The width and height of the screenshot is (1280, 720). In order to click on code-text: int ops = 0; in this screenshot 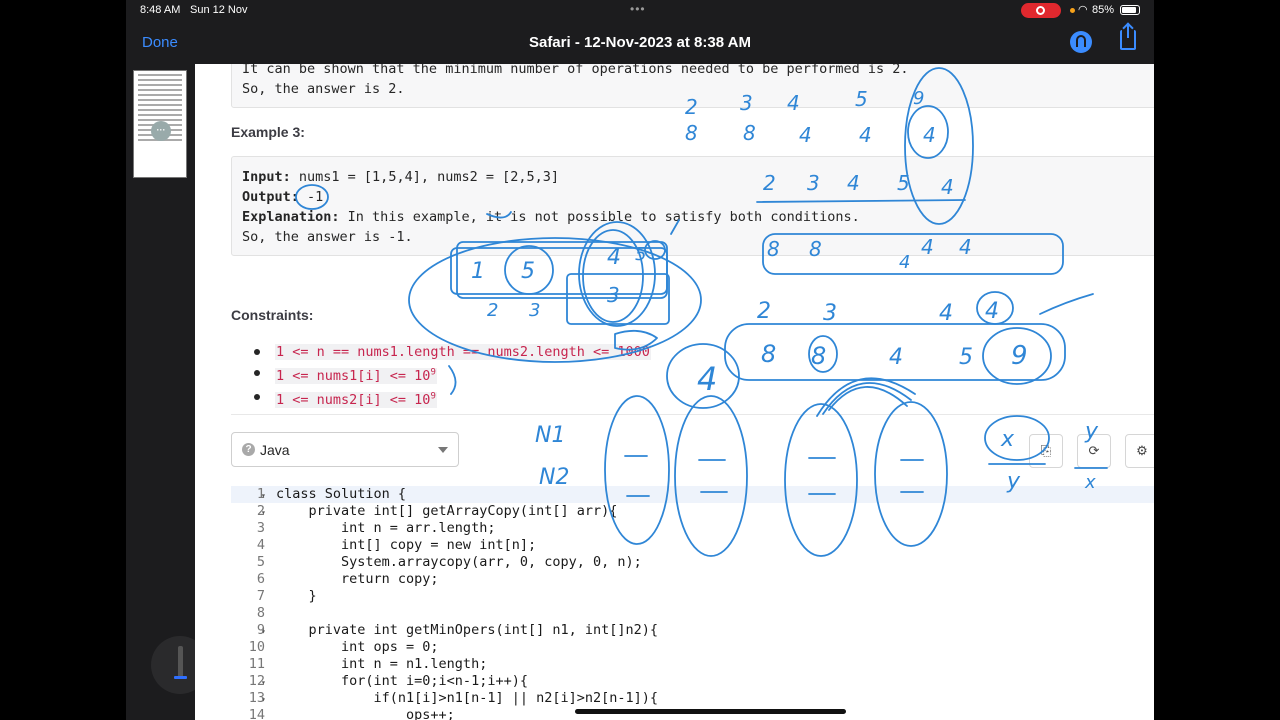, I will do `click(357, 647)`.